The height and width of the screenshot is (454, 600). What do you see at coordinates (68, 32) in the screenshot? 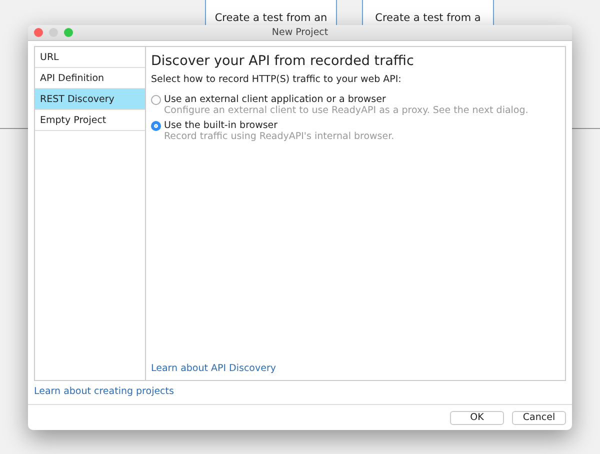
I see `zoom-button` at bounding box center [68, 32].